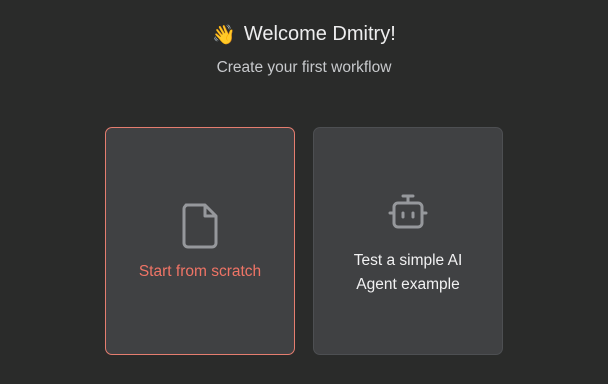  Describe the element at coordinates (224, 35) in the screenshot. I see `waving-hand-icon: 👋` at that location.